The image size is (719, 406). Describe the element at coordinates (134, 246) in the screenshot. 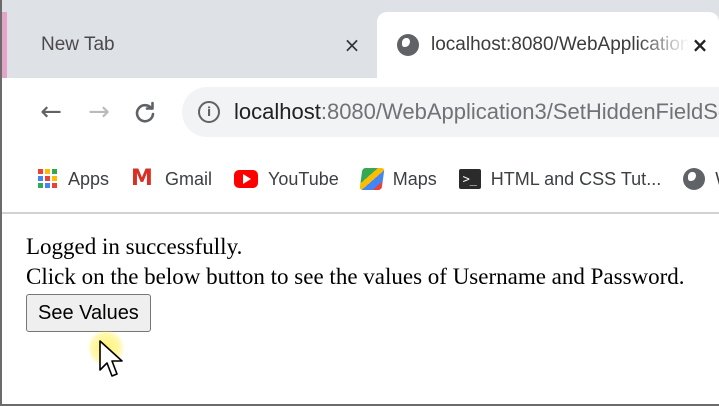

I see `success-message: Logged in successfully.` at that location.